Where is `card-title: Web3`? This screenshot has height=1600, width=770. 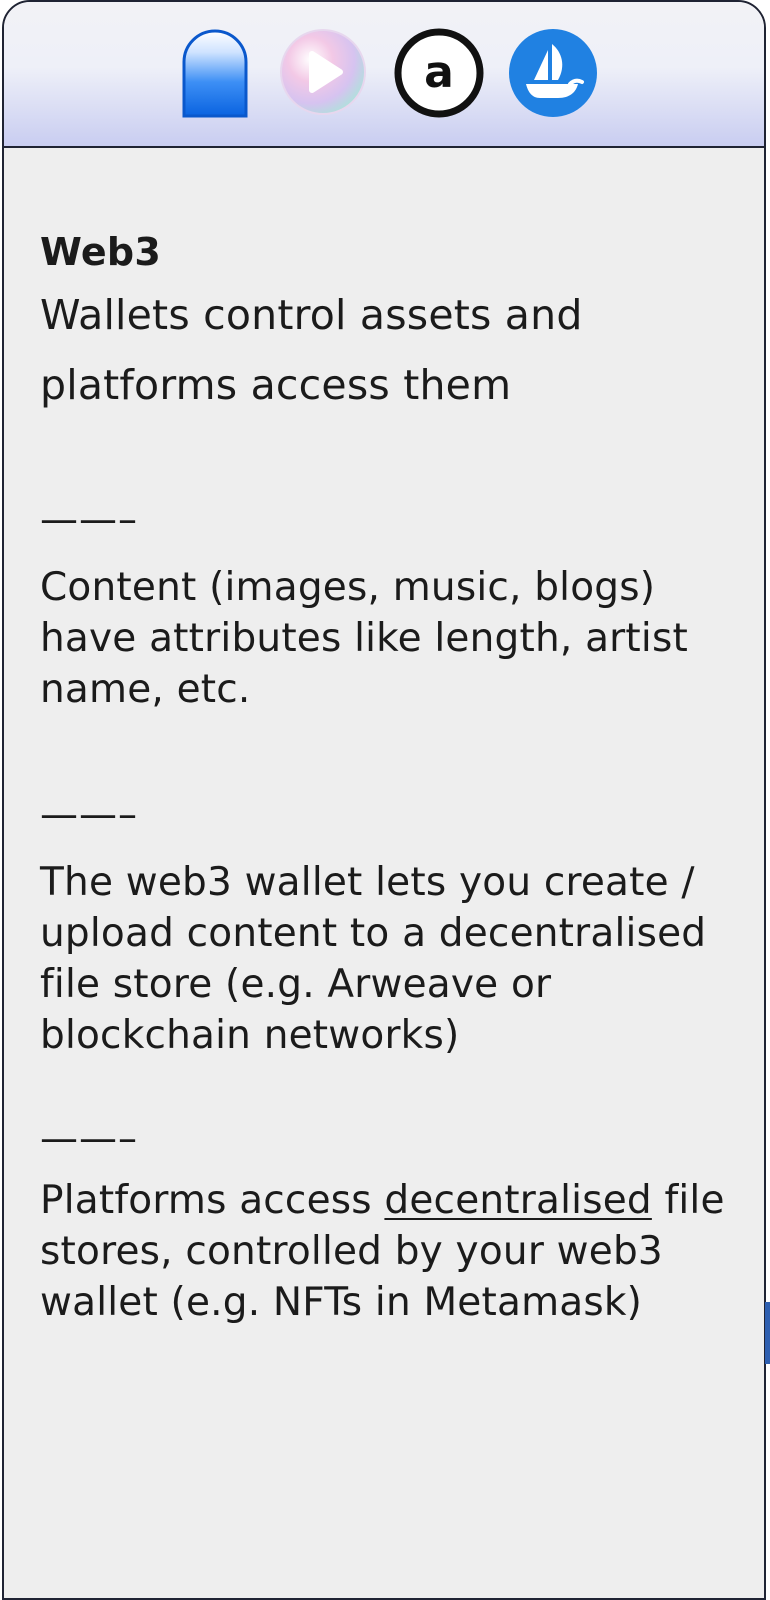 card-title: Web3 is located at coordinates (101, 252).